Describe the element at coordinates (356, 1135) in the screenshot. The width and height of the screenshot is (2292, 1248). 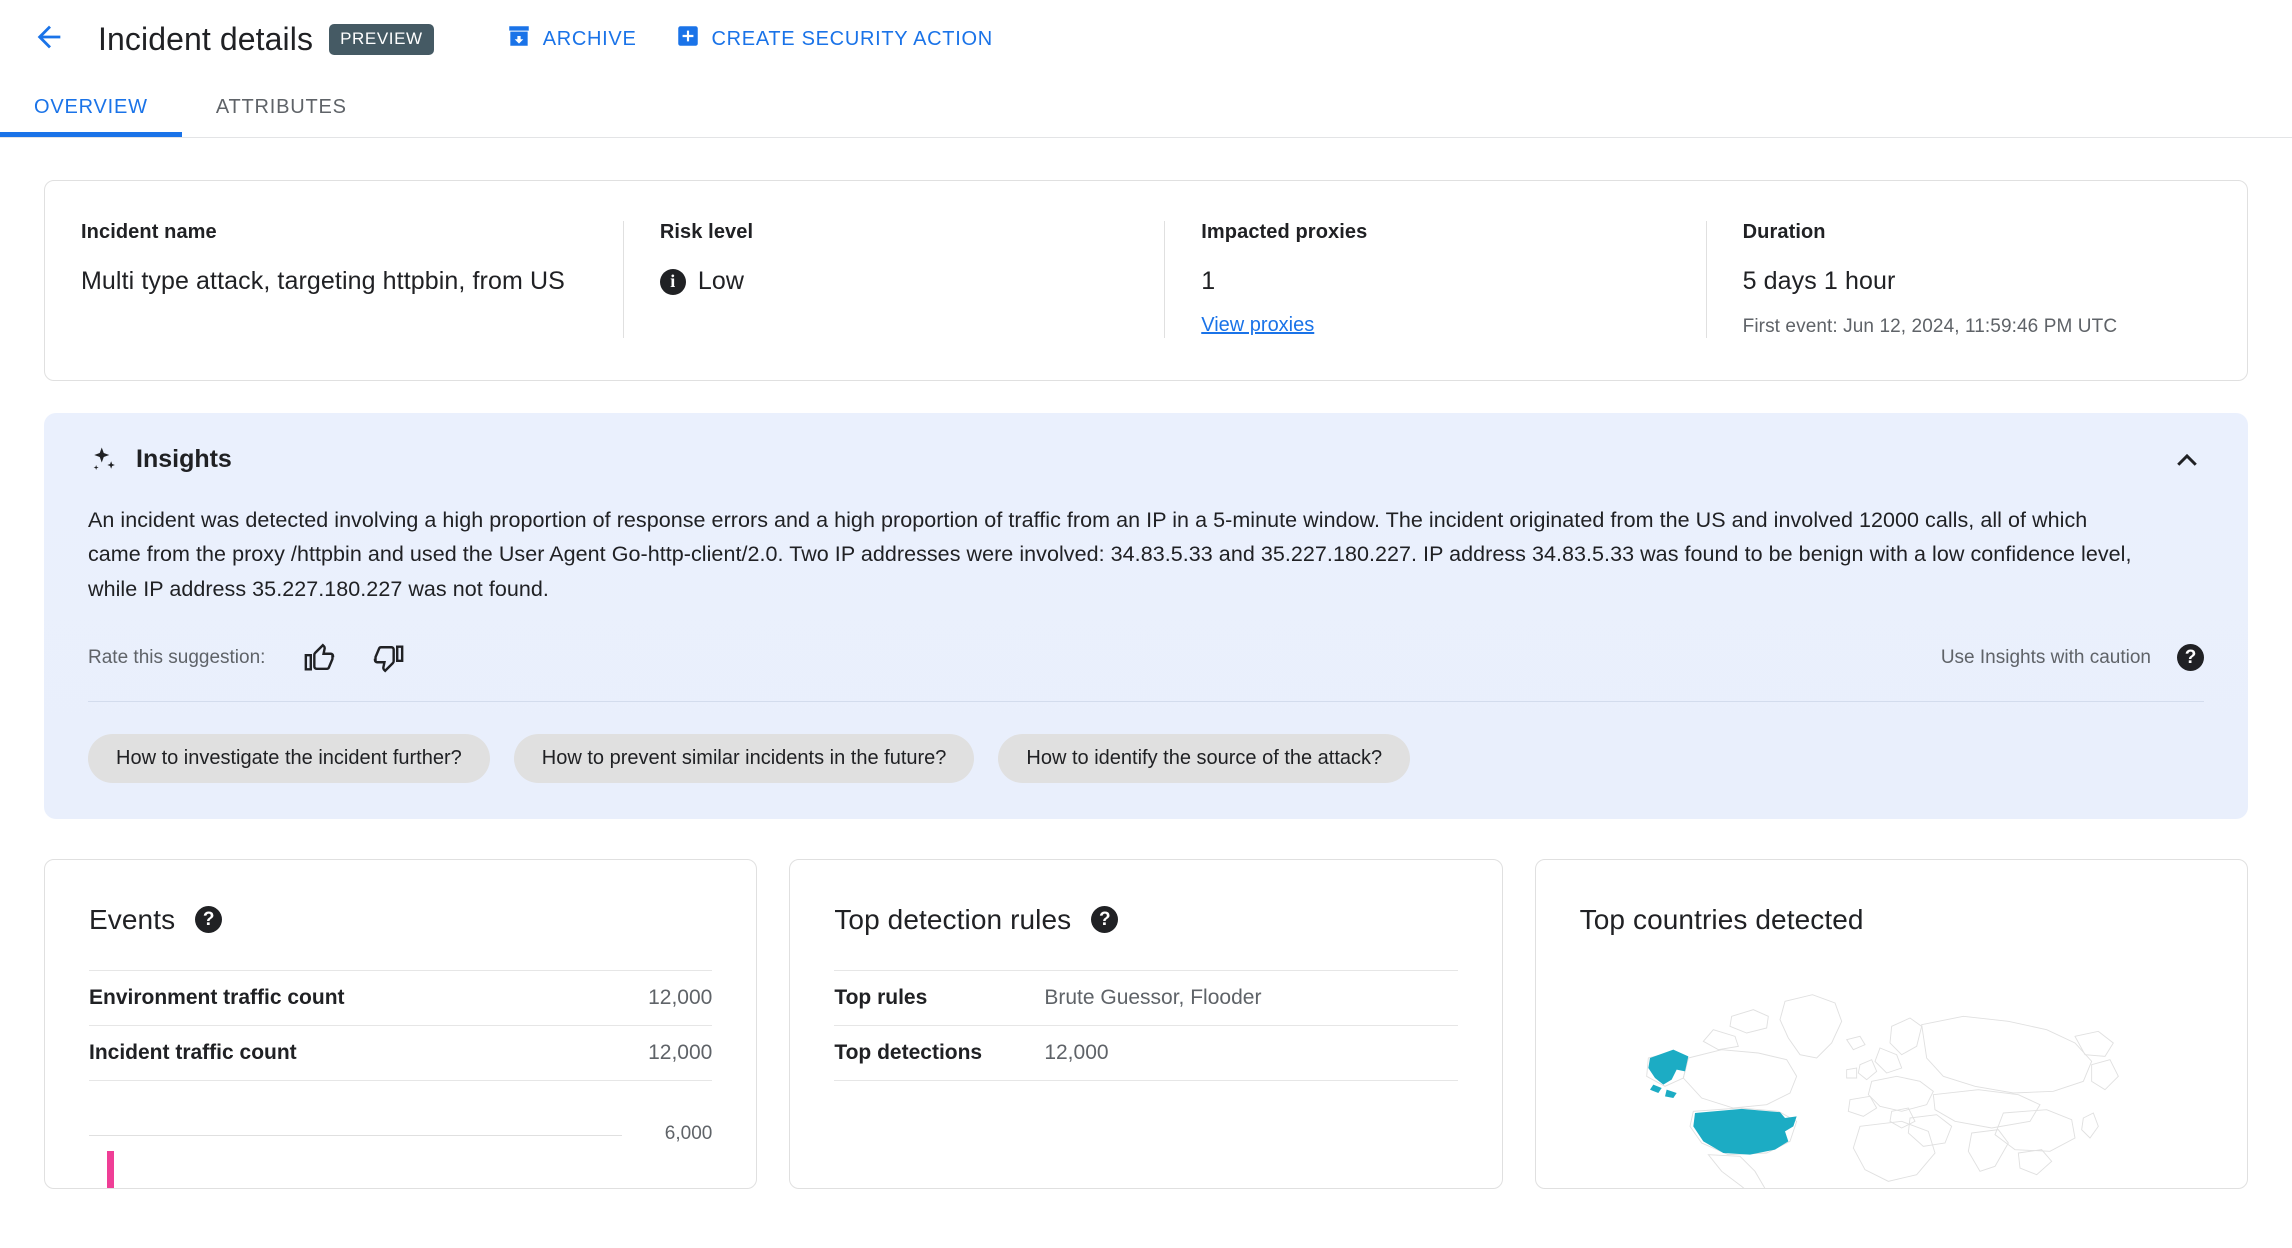
I see `chart-gridline` at that location.